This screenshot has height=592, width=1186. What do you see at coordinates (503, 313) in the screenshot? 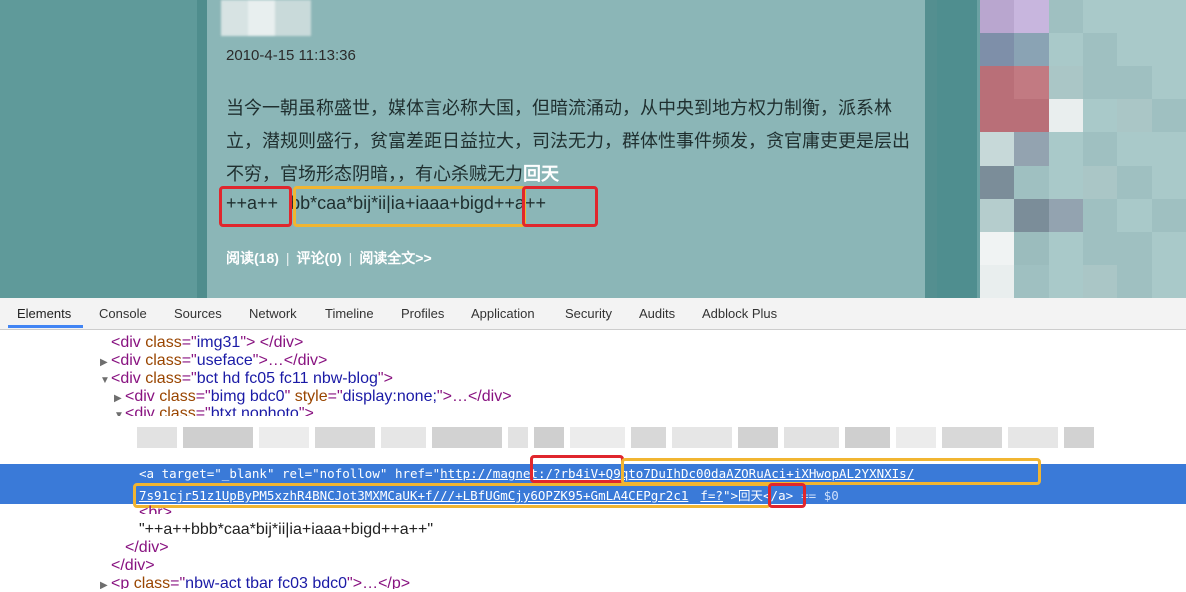
I see `tab-application: Application` at bounding box center [503, 313].